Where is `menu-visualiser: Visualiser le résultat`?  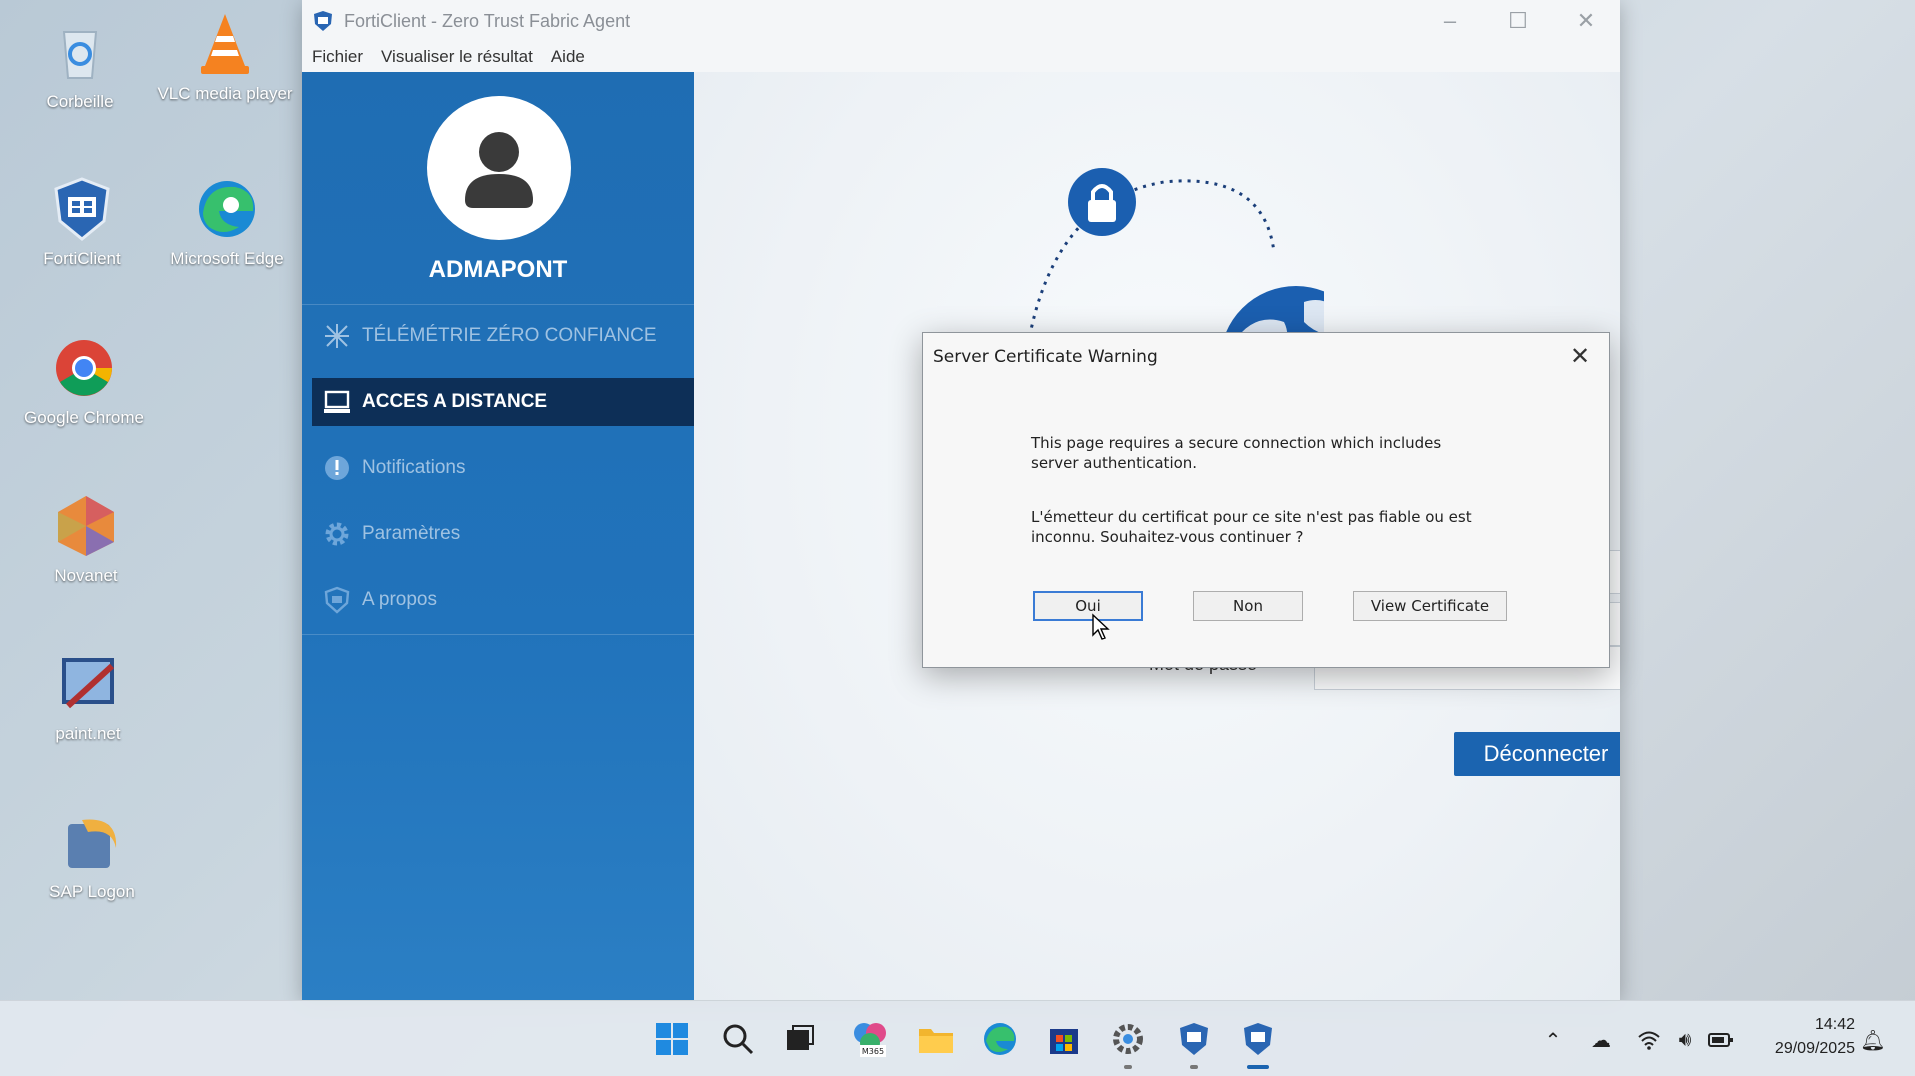 menu-visualiser: Visualiser le résultat is located at coordinates (457, 57).